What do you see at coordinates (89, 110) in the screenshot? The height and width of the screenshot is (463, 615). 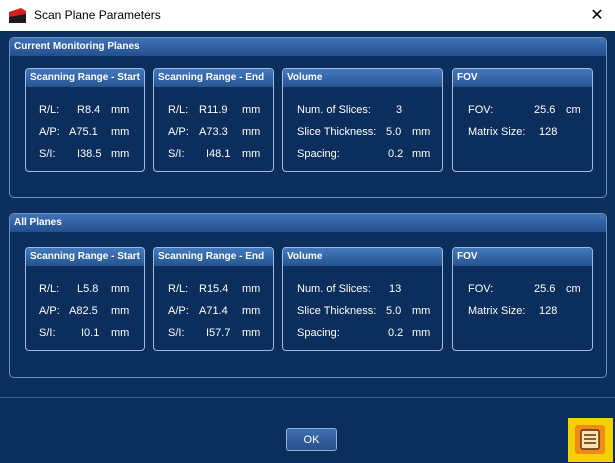 I see `rl-value: R8.4` at bounding box center [89, 110].